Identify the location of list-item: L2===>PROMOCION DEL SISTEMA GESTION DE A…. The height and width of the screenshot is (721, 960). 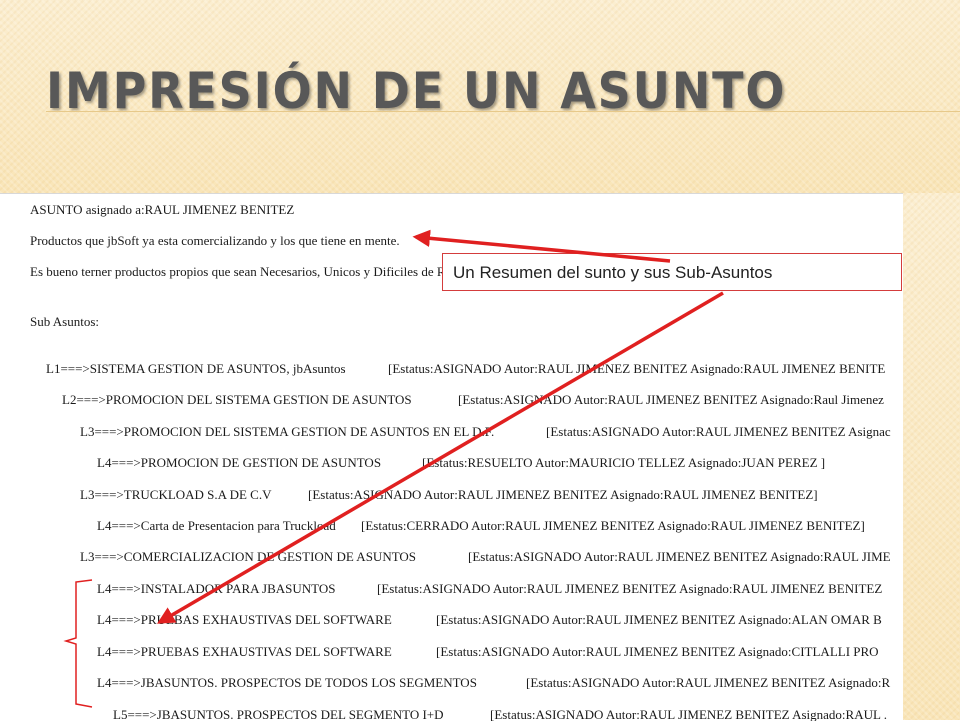
(473, 400).